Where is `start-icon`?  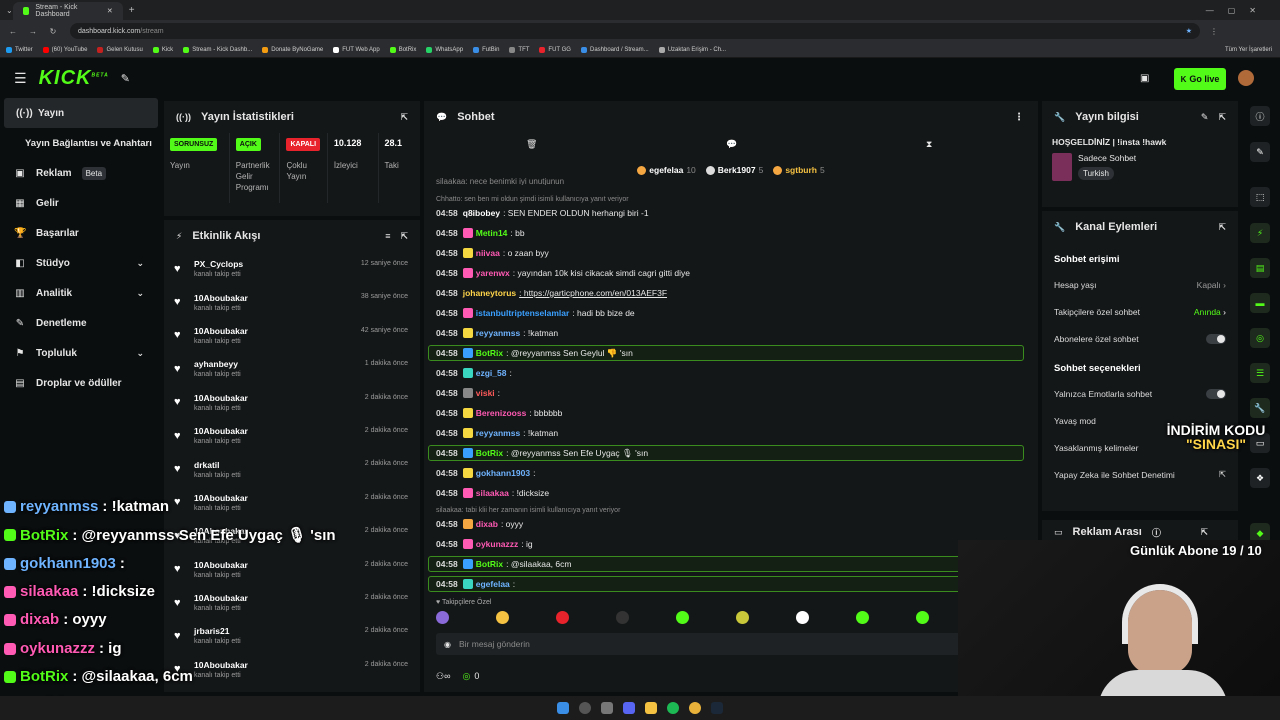
start-icon is located at coordinates (563, 708).